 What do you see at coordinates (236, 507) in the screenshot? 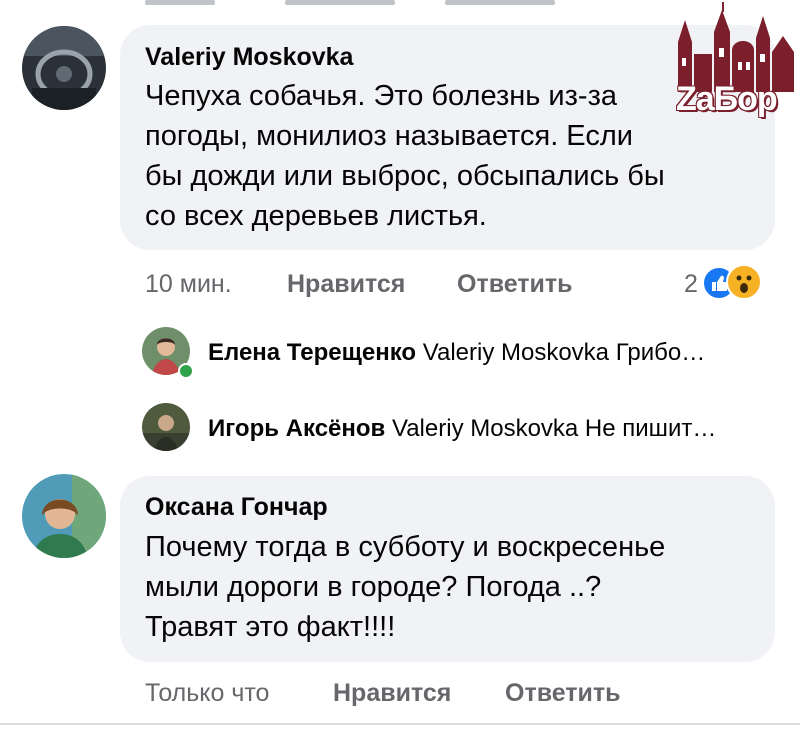
I see `comment-author: Оксана Гончар` at bounding box center [236, 507].